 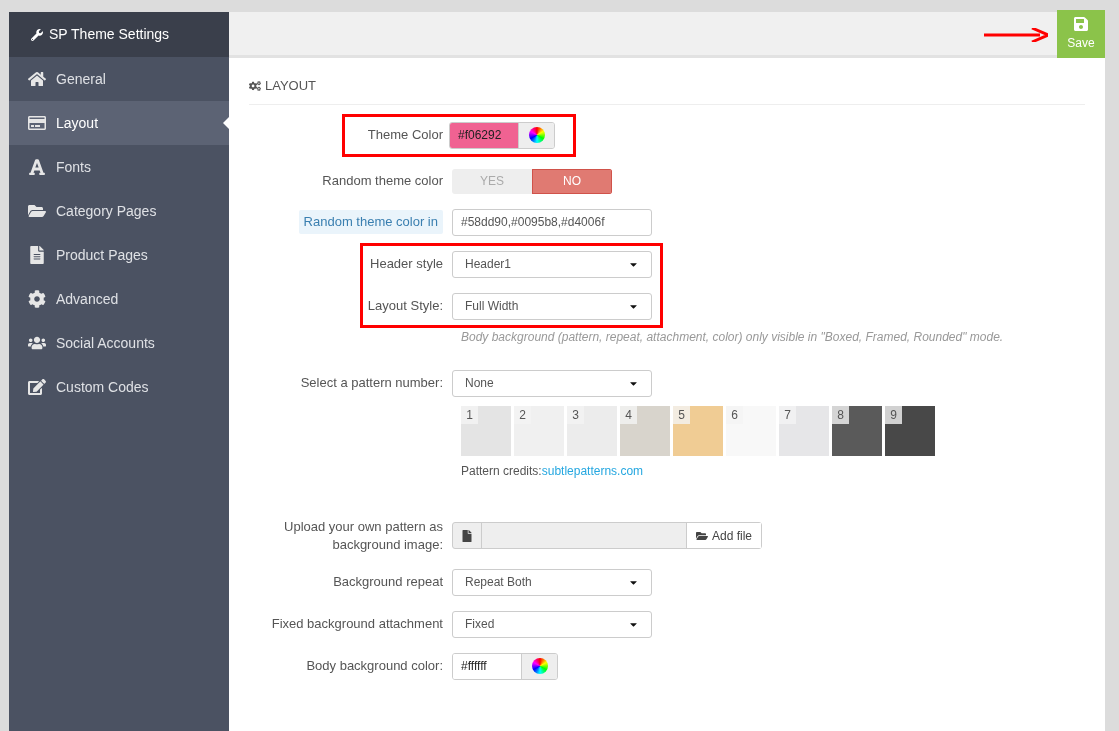 I want to click on dropdown: Repeat Both, so click(x=552, y=582).